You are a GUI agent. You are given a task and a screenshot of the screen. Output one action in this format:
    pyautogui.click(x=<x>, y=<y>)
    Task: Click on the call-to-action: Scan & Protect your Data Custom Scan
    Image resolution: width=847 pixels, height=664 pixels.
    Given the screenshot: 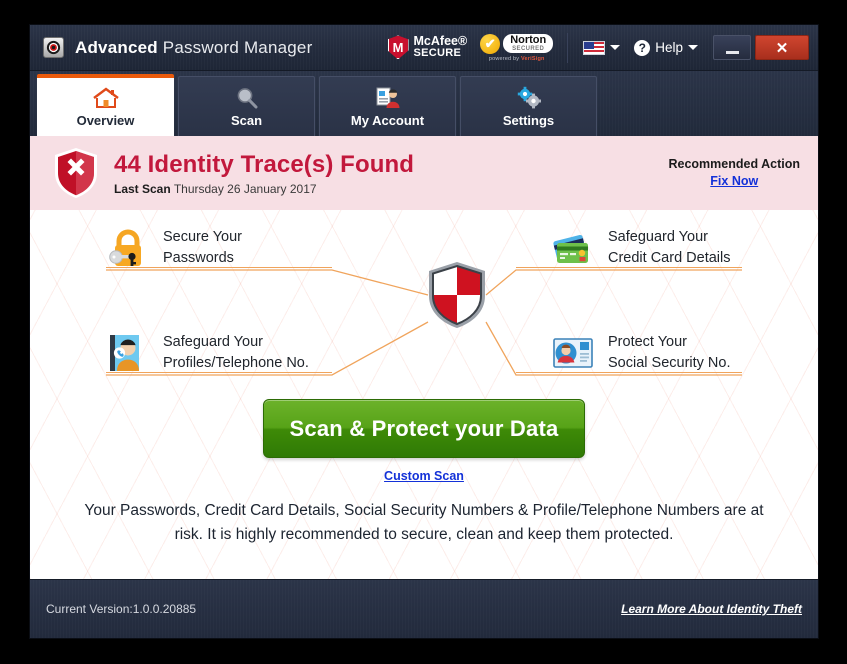 What is the action you would take?
    pyautogui.click(x=424, y=442)
    